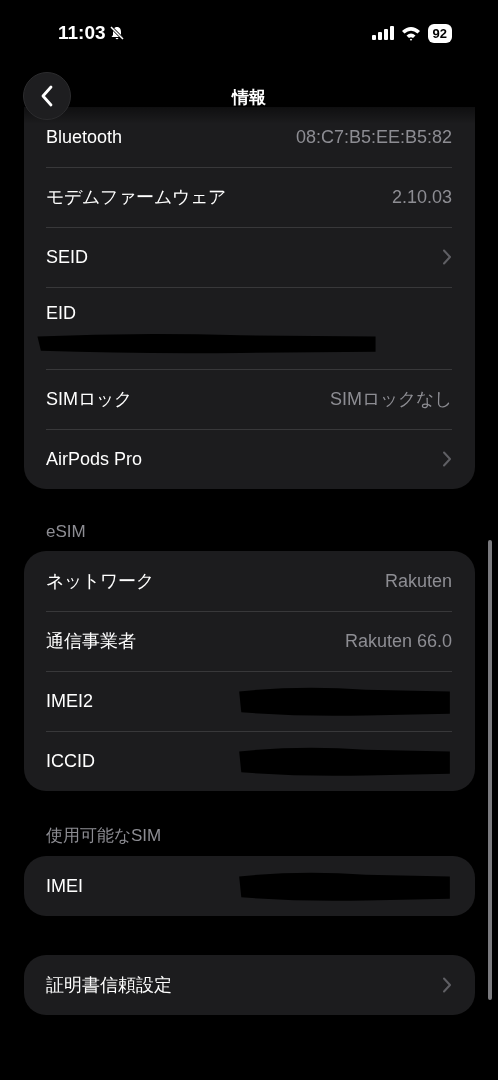  Describe the element at coordinates (64, 886) in the screenshot. I see `row-label: IMEI` at that location.